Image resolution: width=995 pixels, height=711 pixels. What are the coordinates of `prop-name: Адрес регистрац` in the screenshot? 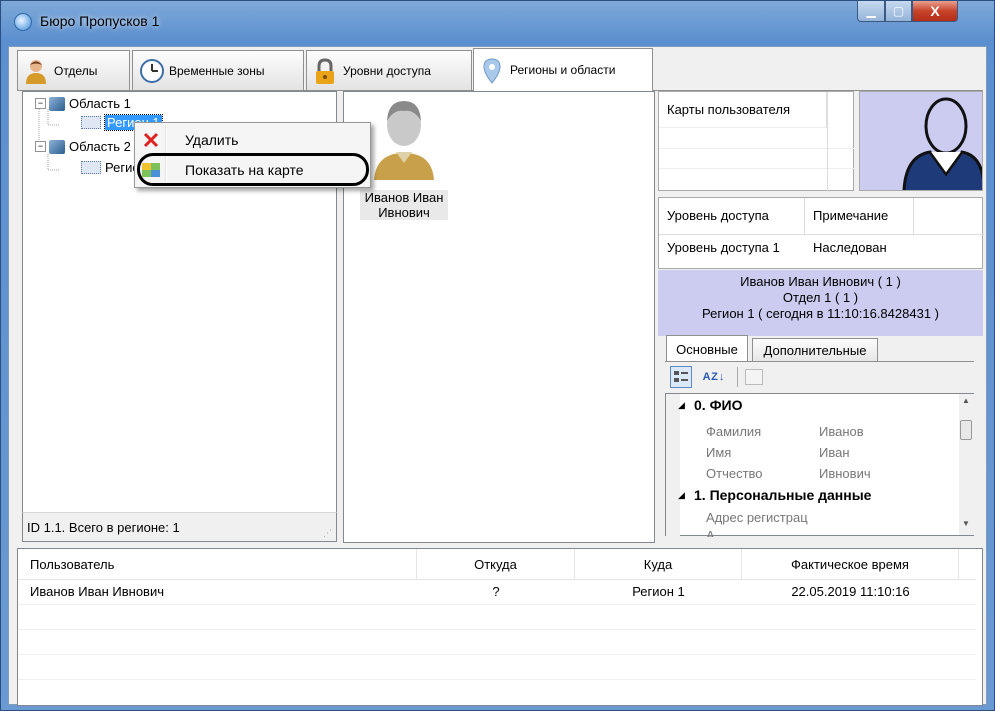 It's located at (757, 517).